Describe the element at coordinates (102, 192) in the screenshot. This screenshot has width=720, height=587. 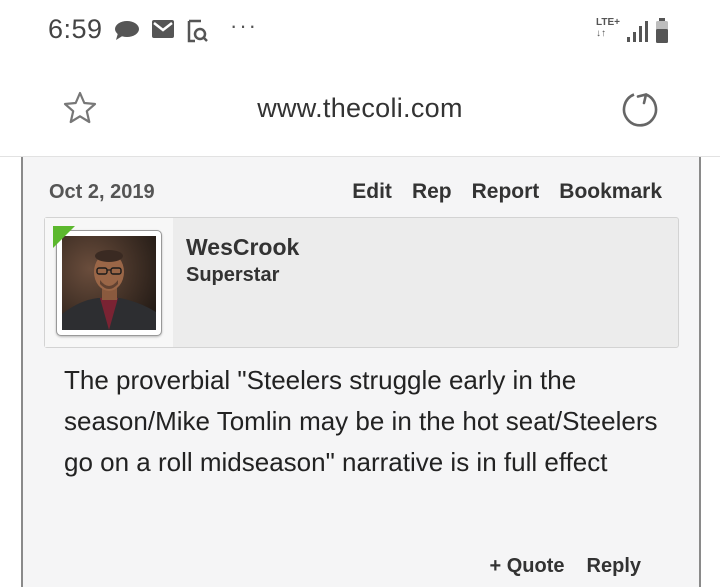
I see `post-date: Oct 2, 2019` at that location.